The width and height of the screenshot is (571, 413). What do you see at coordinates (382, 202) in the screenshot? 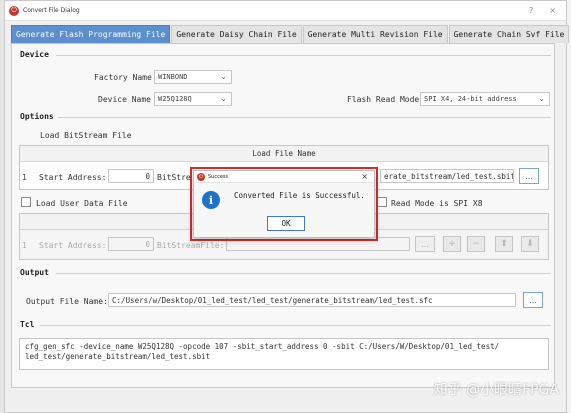
I see `read-mode-spi-x8-checkbox` at bounding box center [382, 202].